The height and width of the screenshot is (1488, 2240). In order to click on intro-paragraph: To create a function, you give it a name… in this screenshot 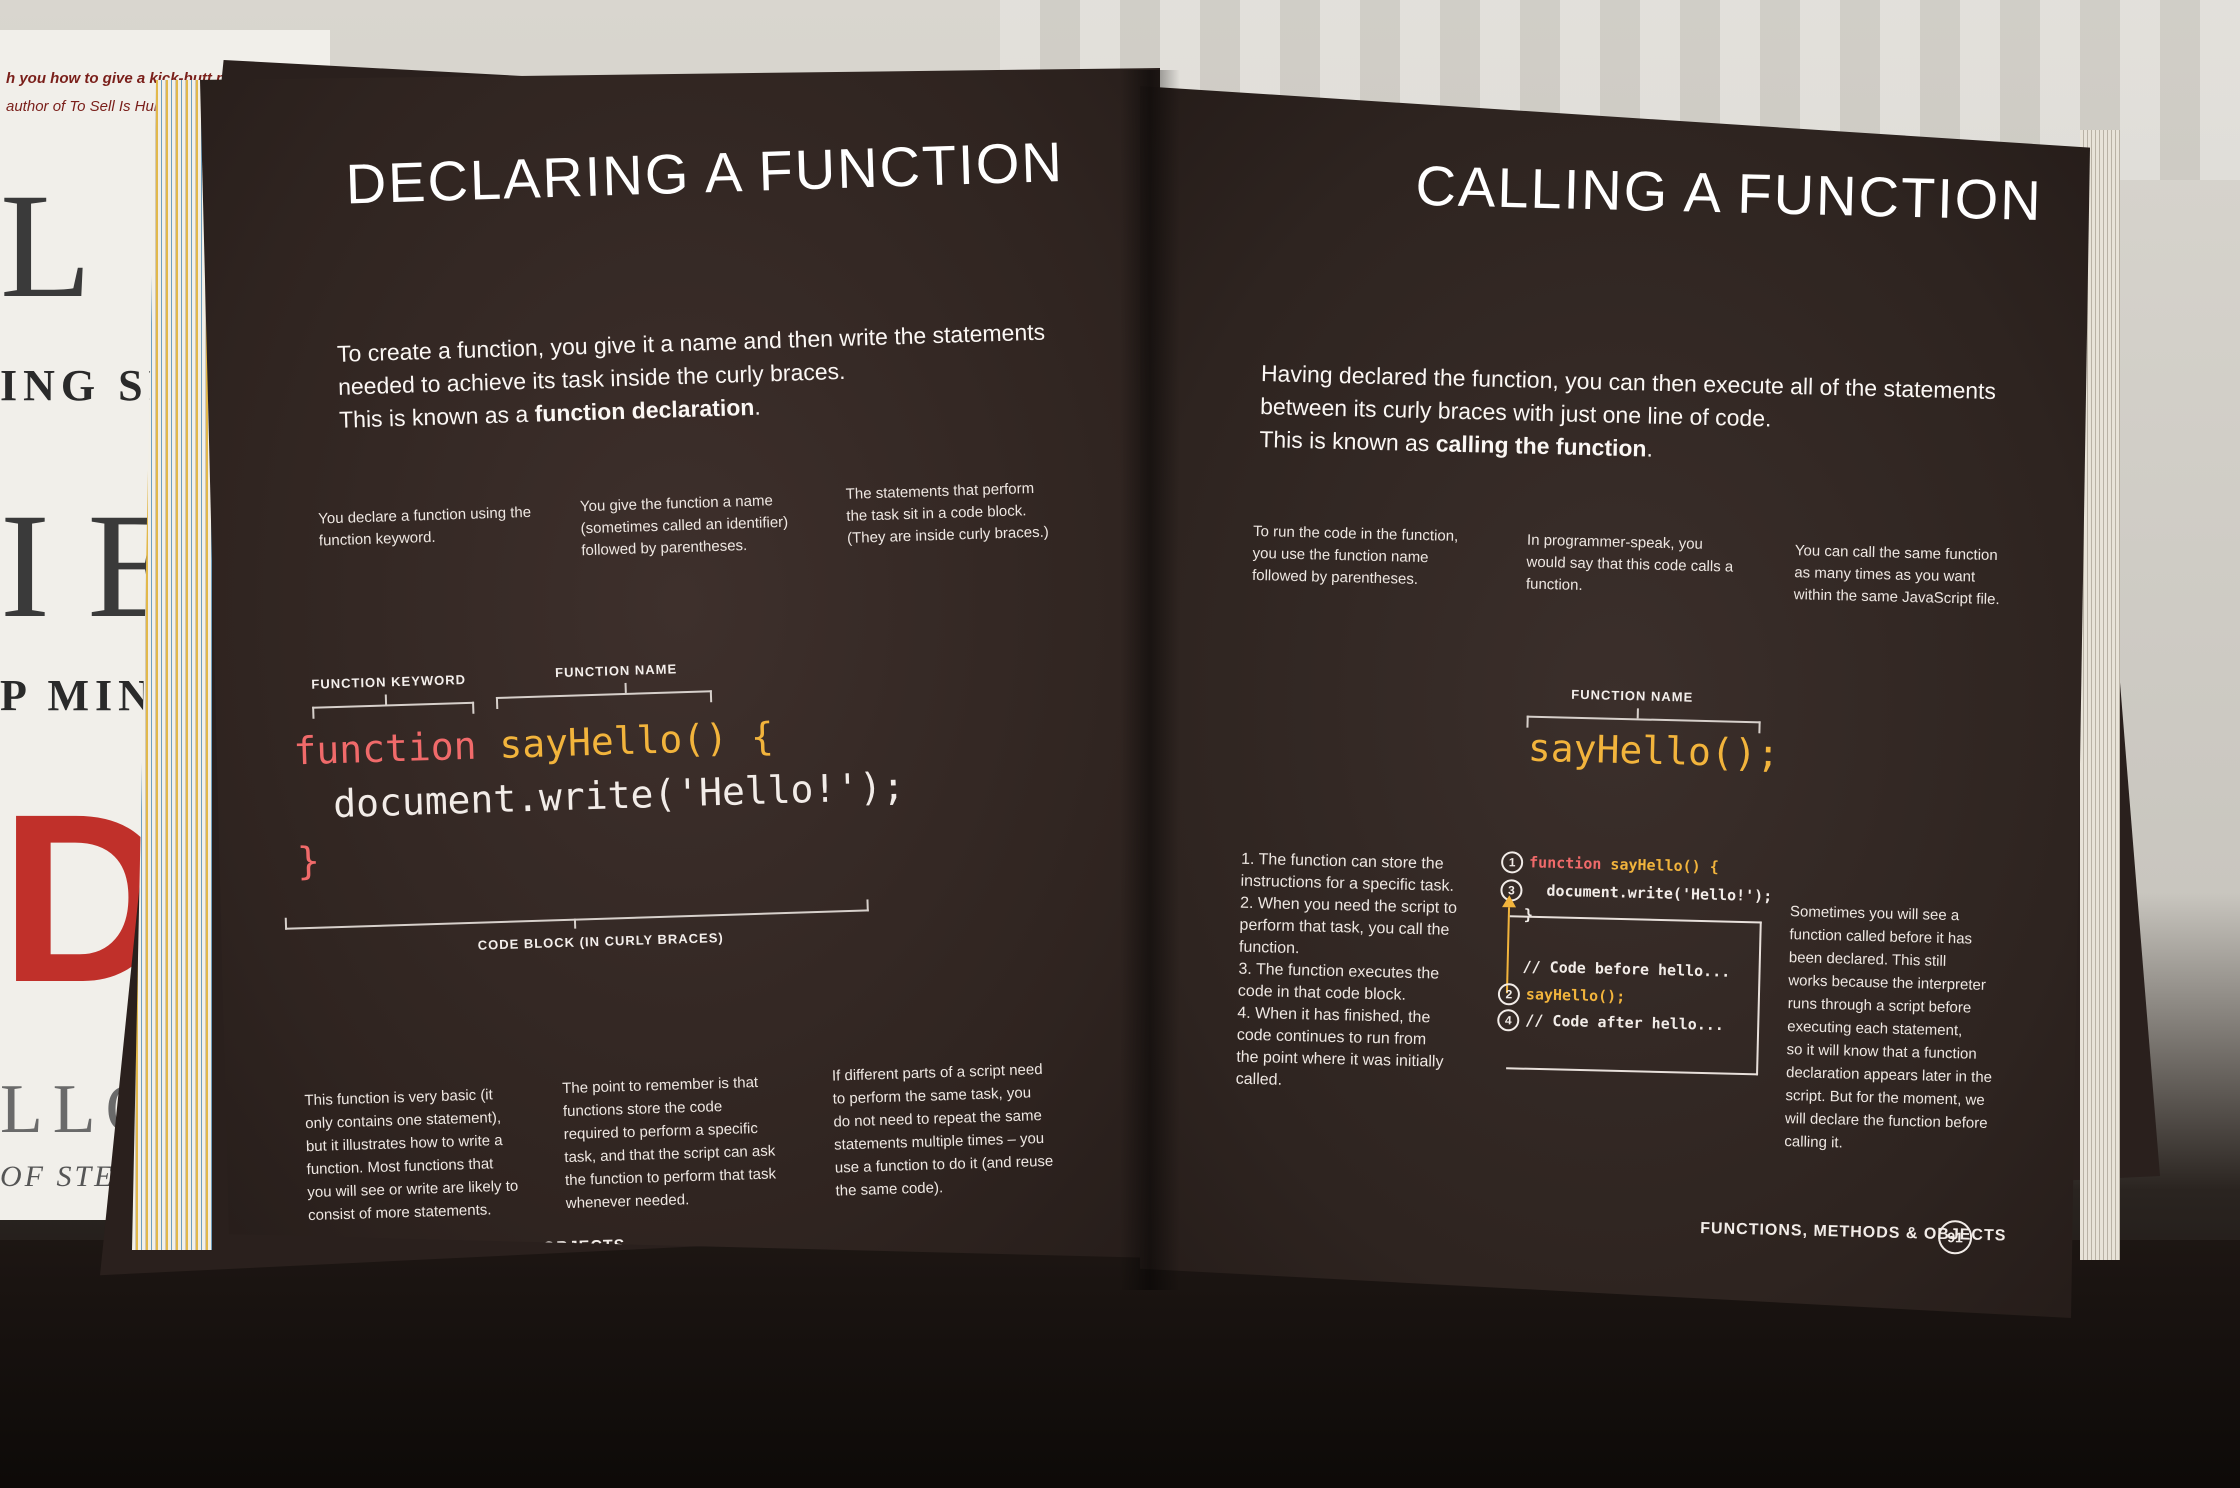, I will do `click(708, 376)`.